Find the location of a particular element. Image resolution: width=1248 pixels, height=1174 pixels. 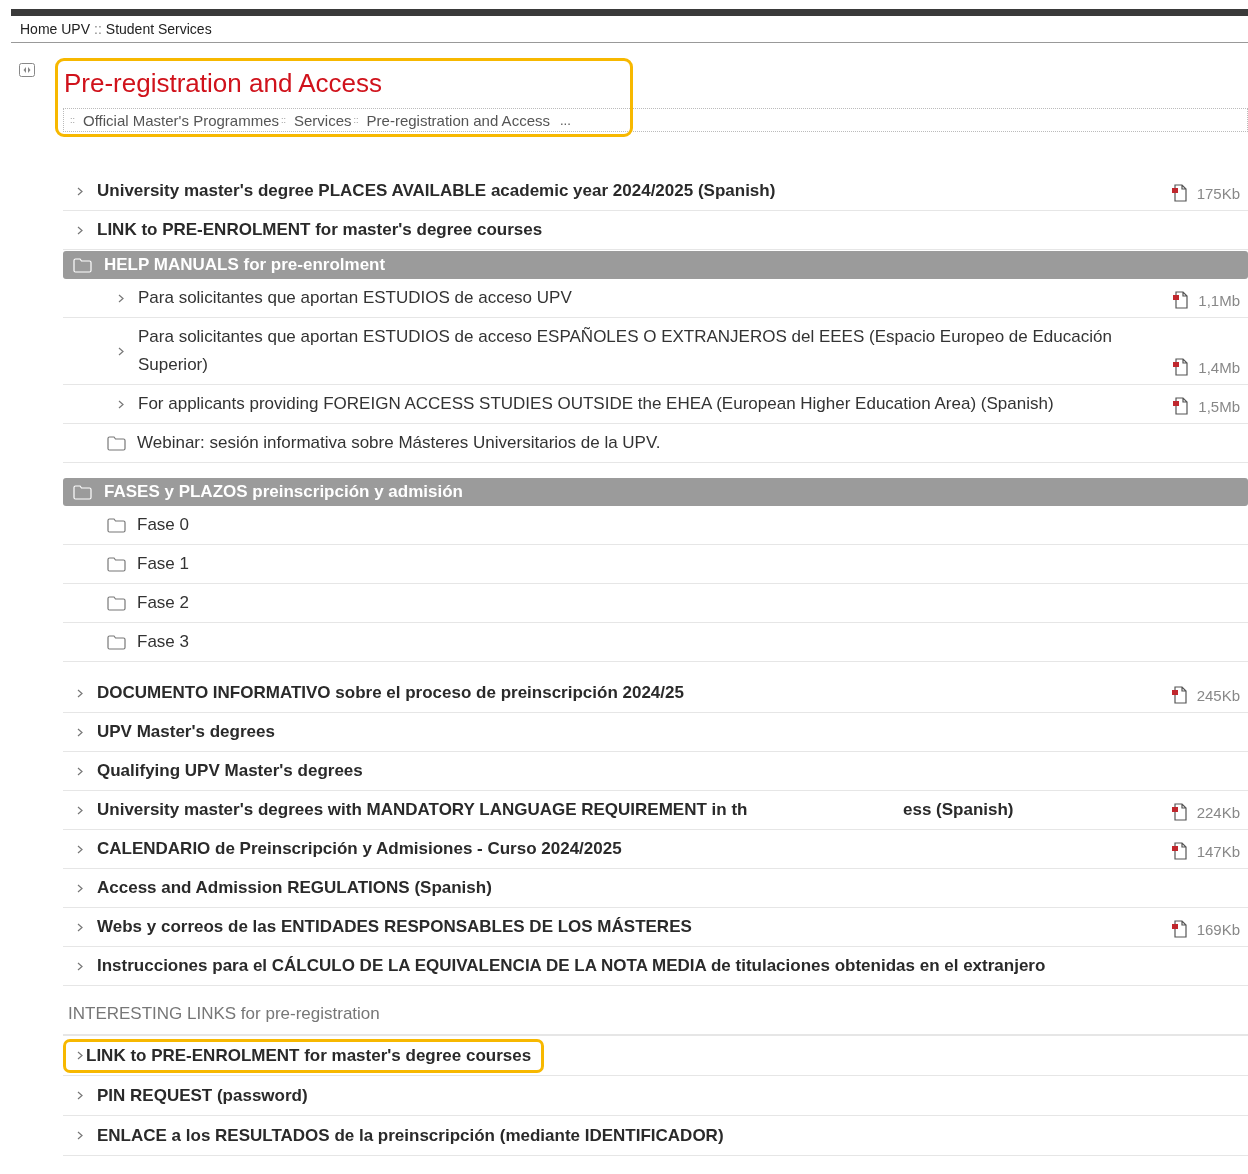

document-link: CALENDARIO de Preinscripción y Admisiones - Curso 2024/2025 is located at coordinates (629, 849).